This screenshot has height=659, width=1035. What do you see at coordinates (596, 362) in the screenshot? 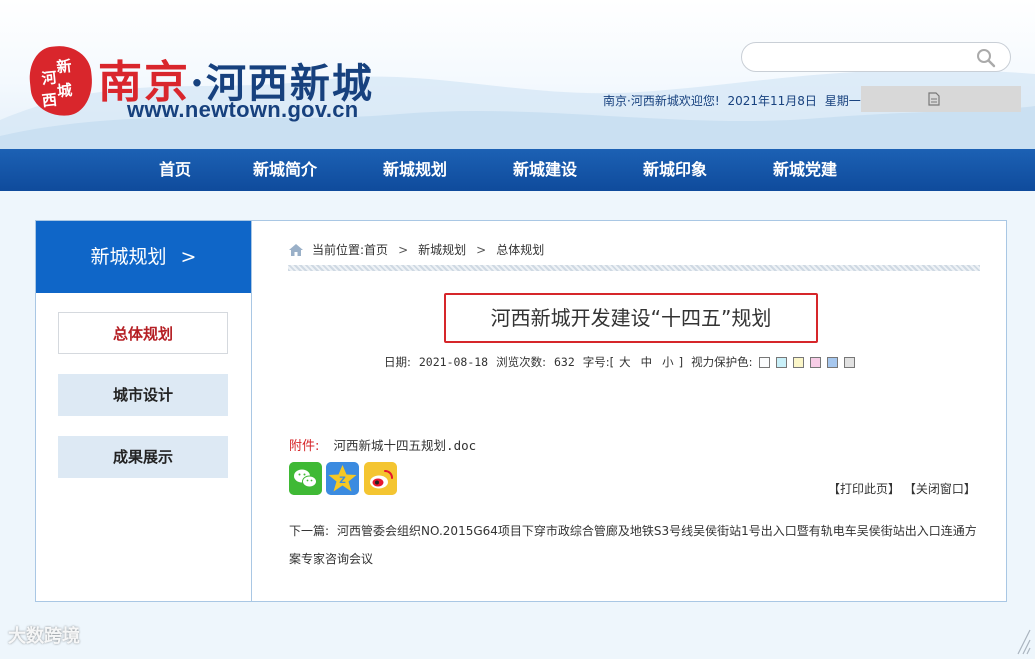
I see `font-size-label: 字号:` at bounding box center [596, 362].